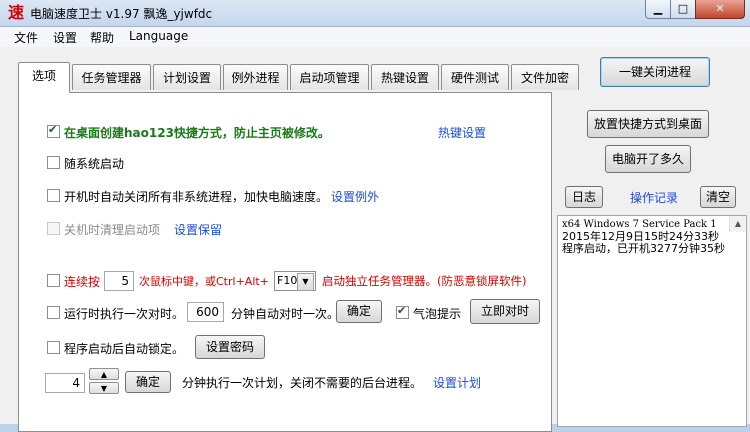 The height and width of the screenshot is (432, 750). Describe the element at coordinates (475, 77) in the screenshot. I see `tab-hardware-test: 硬件测试` at that location.